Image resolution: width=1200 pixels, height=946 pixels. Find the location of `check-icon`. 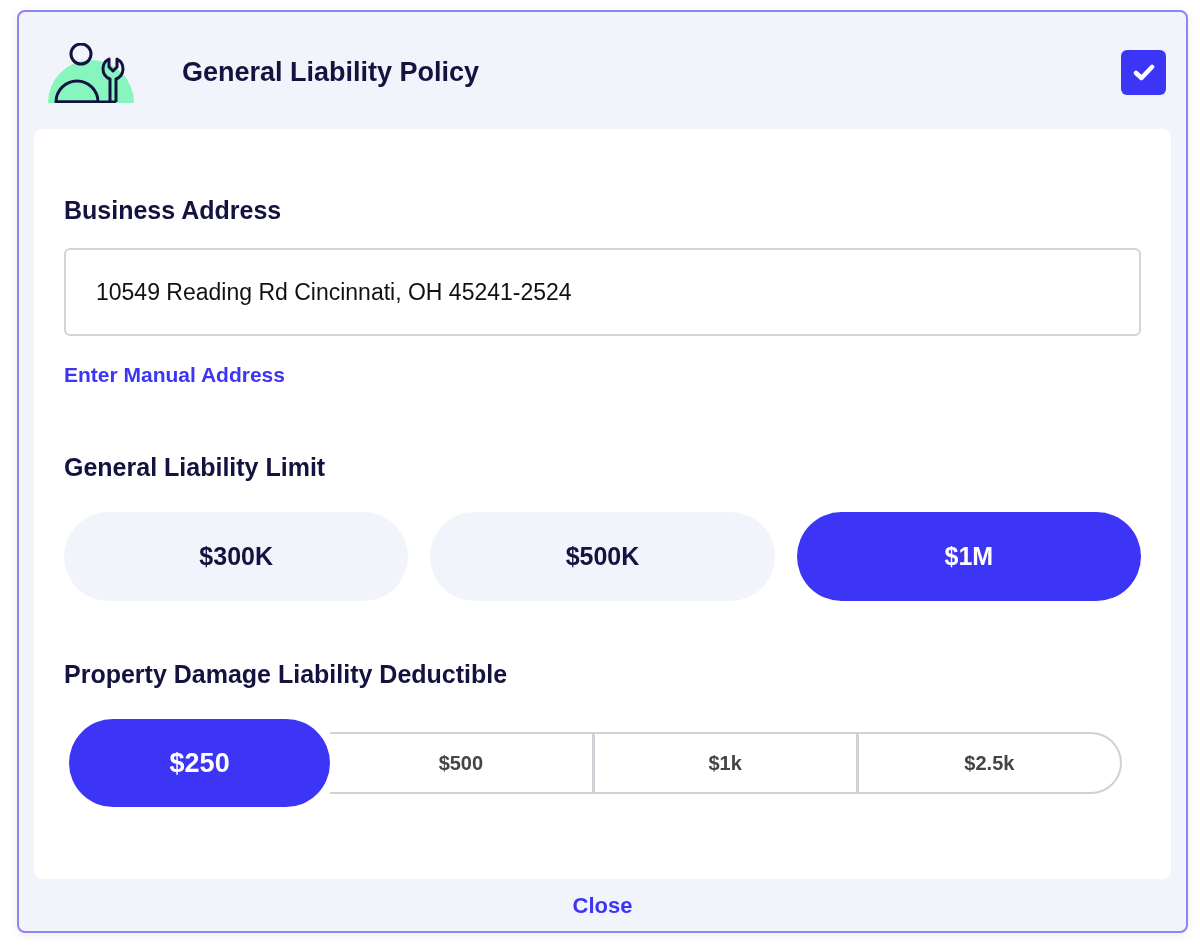

check-icon is located at coordinates (1143, 72).